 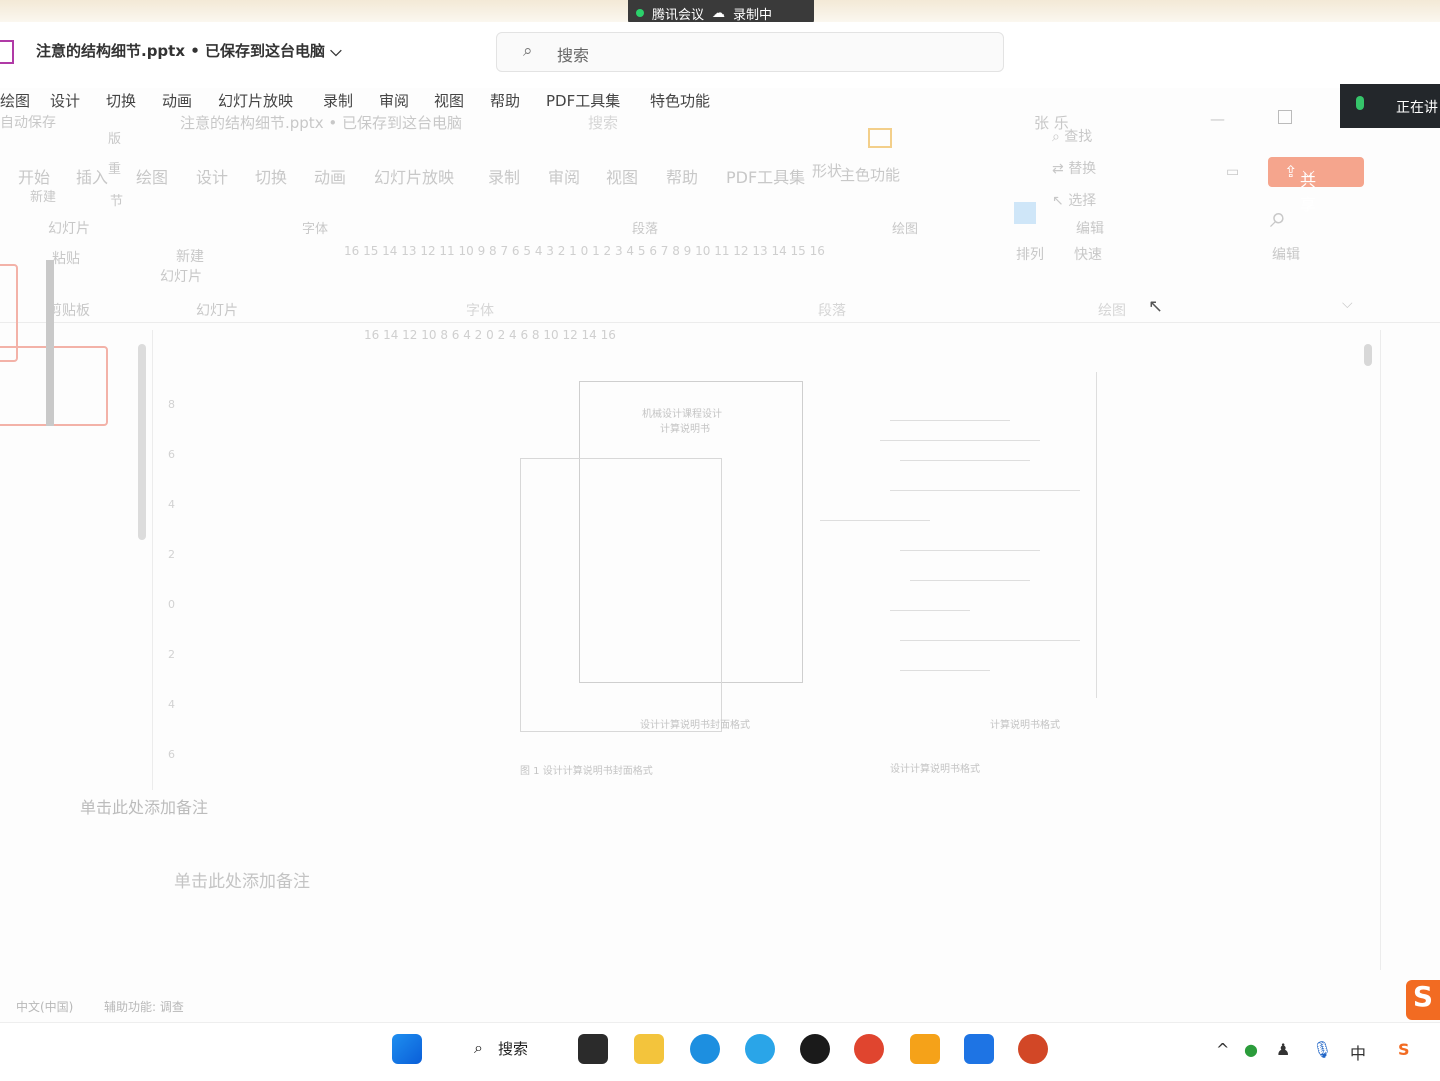 I want to click on slide-title-2: 计算说明书, so click(x=685, y=429).